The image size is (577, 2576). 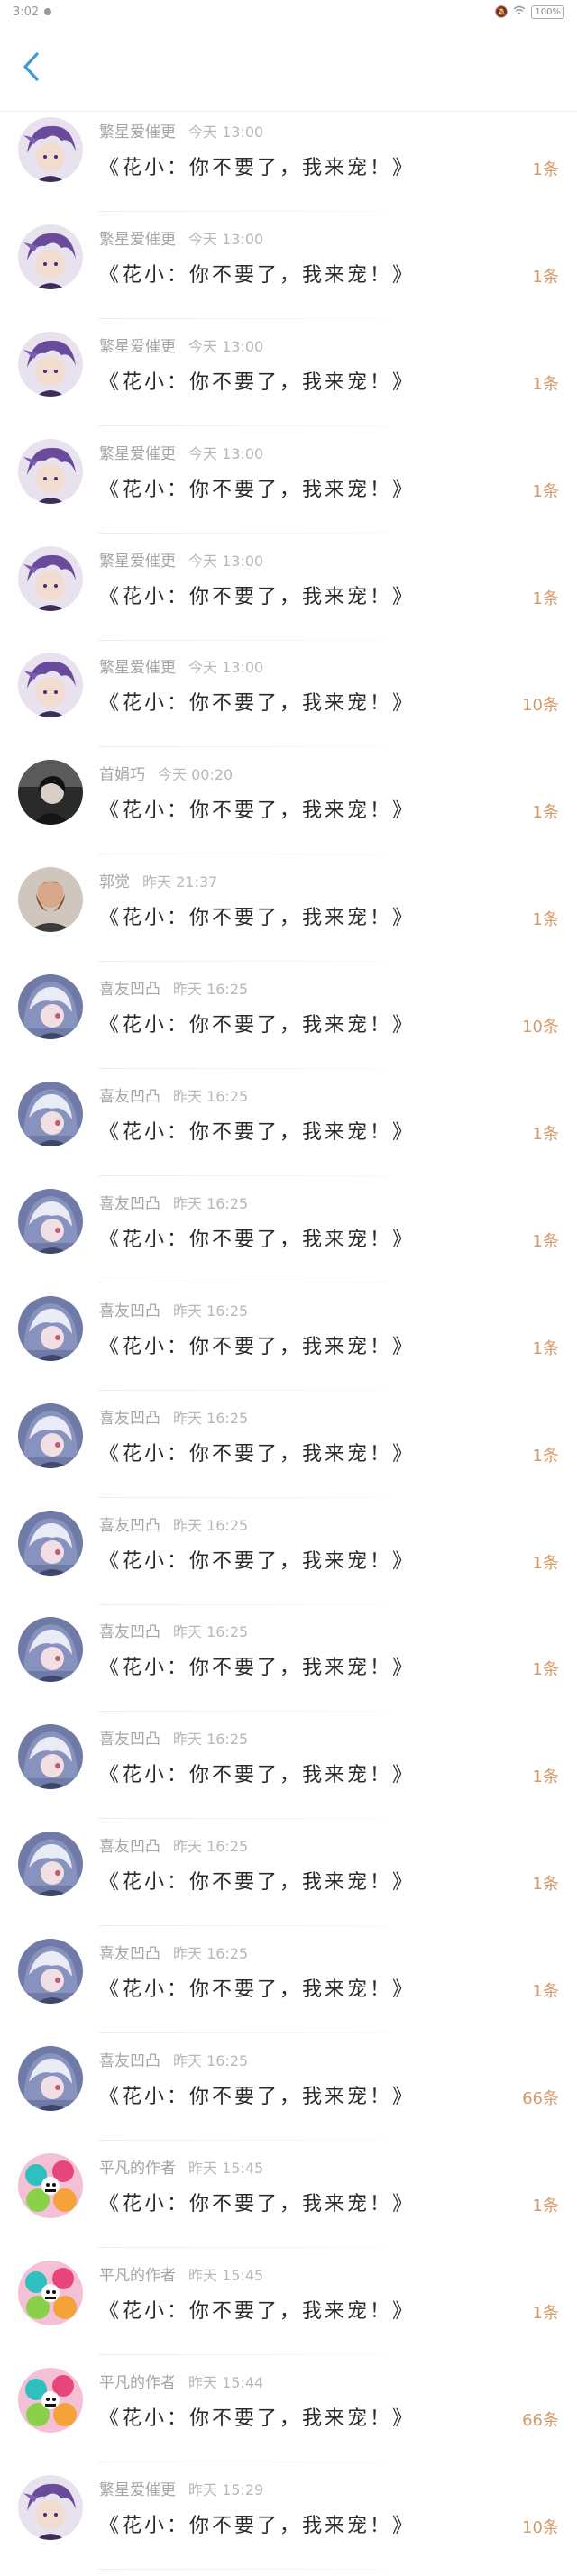 What do you see at coordinates (519, 11) in the screenshot?
I see `wifi-icon` at bounding box center [519, 11].